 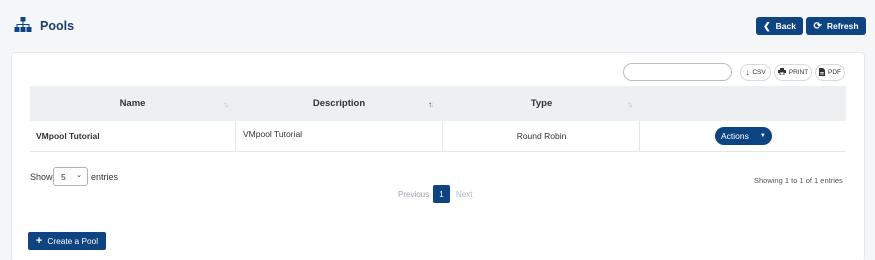 I want to click on entries-label: entries, so click(x=105, y=177).